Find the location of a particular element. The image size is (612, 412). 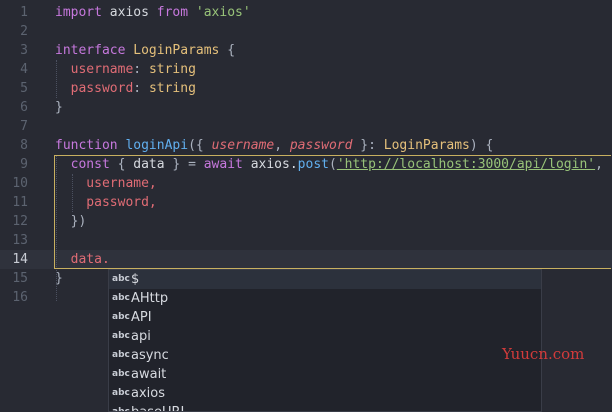

suggestion-item: abc axios is located at coordinates (325, 393).